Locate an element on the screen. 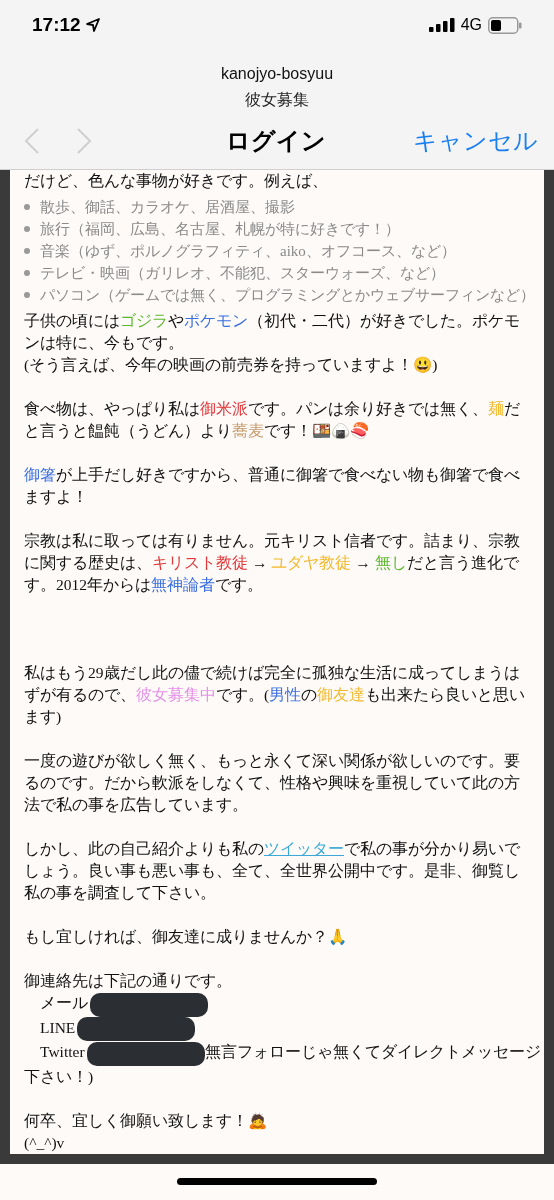 Image resolution: width=554 pixels, height=1200 pixels. list-item: 音楽（ゆず、ポルノグラフィティ、aiko、オフコース、など） is located at coordinates (248, 252).